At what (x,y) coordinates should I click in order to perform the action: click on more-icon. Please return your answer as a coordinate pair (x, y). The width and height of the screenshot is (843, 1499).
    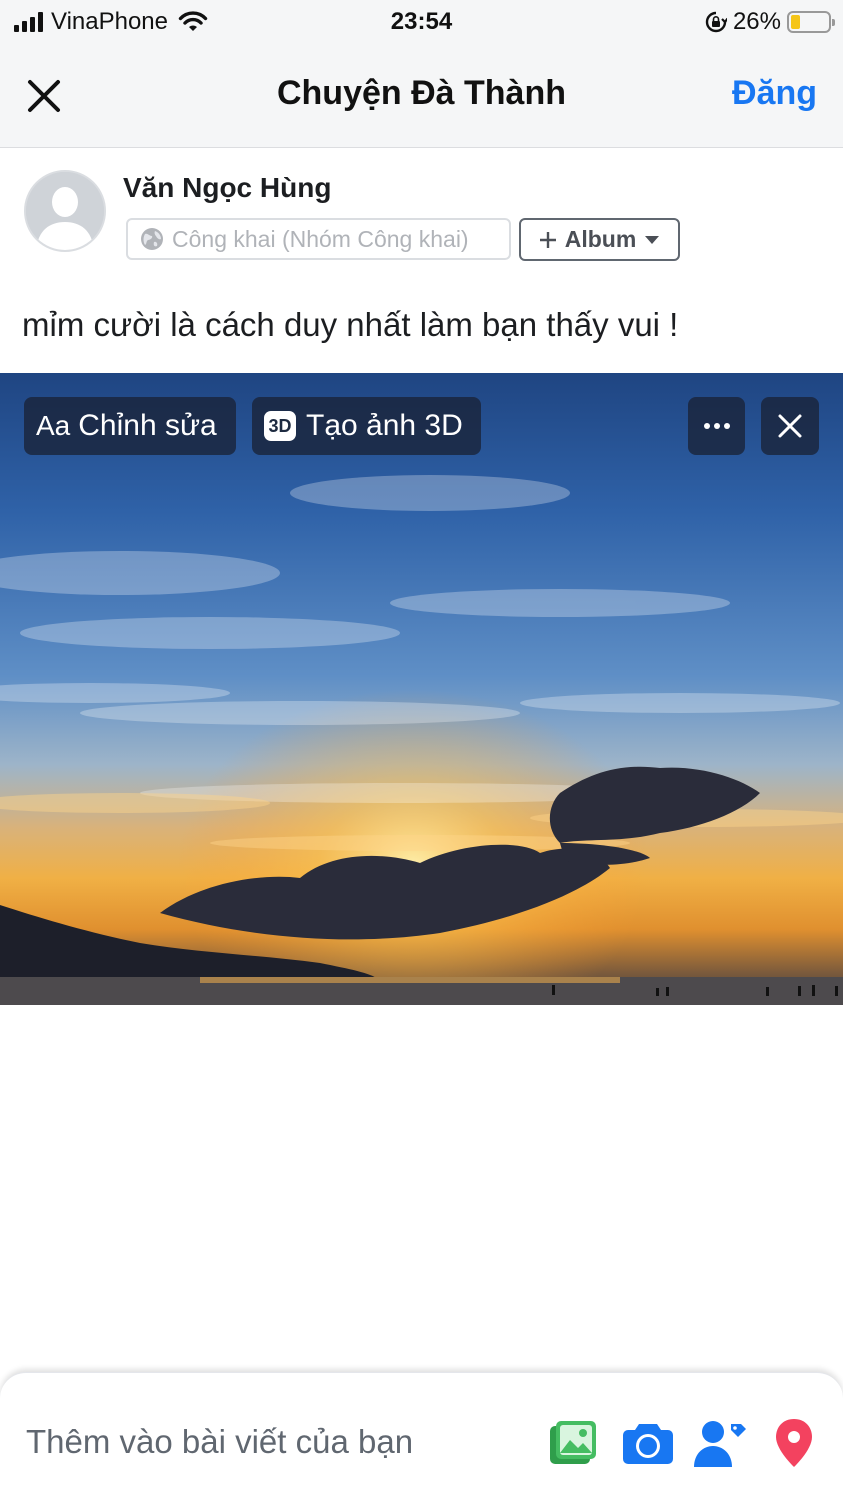
    Looking at the image, I should click on (716, 426).